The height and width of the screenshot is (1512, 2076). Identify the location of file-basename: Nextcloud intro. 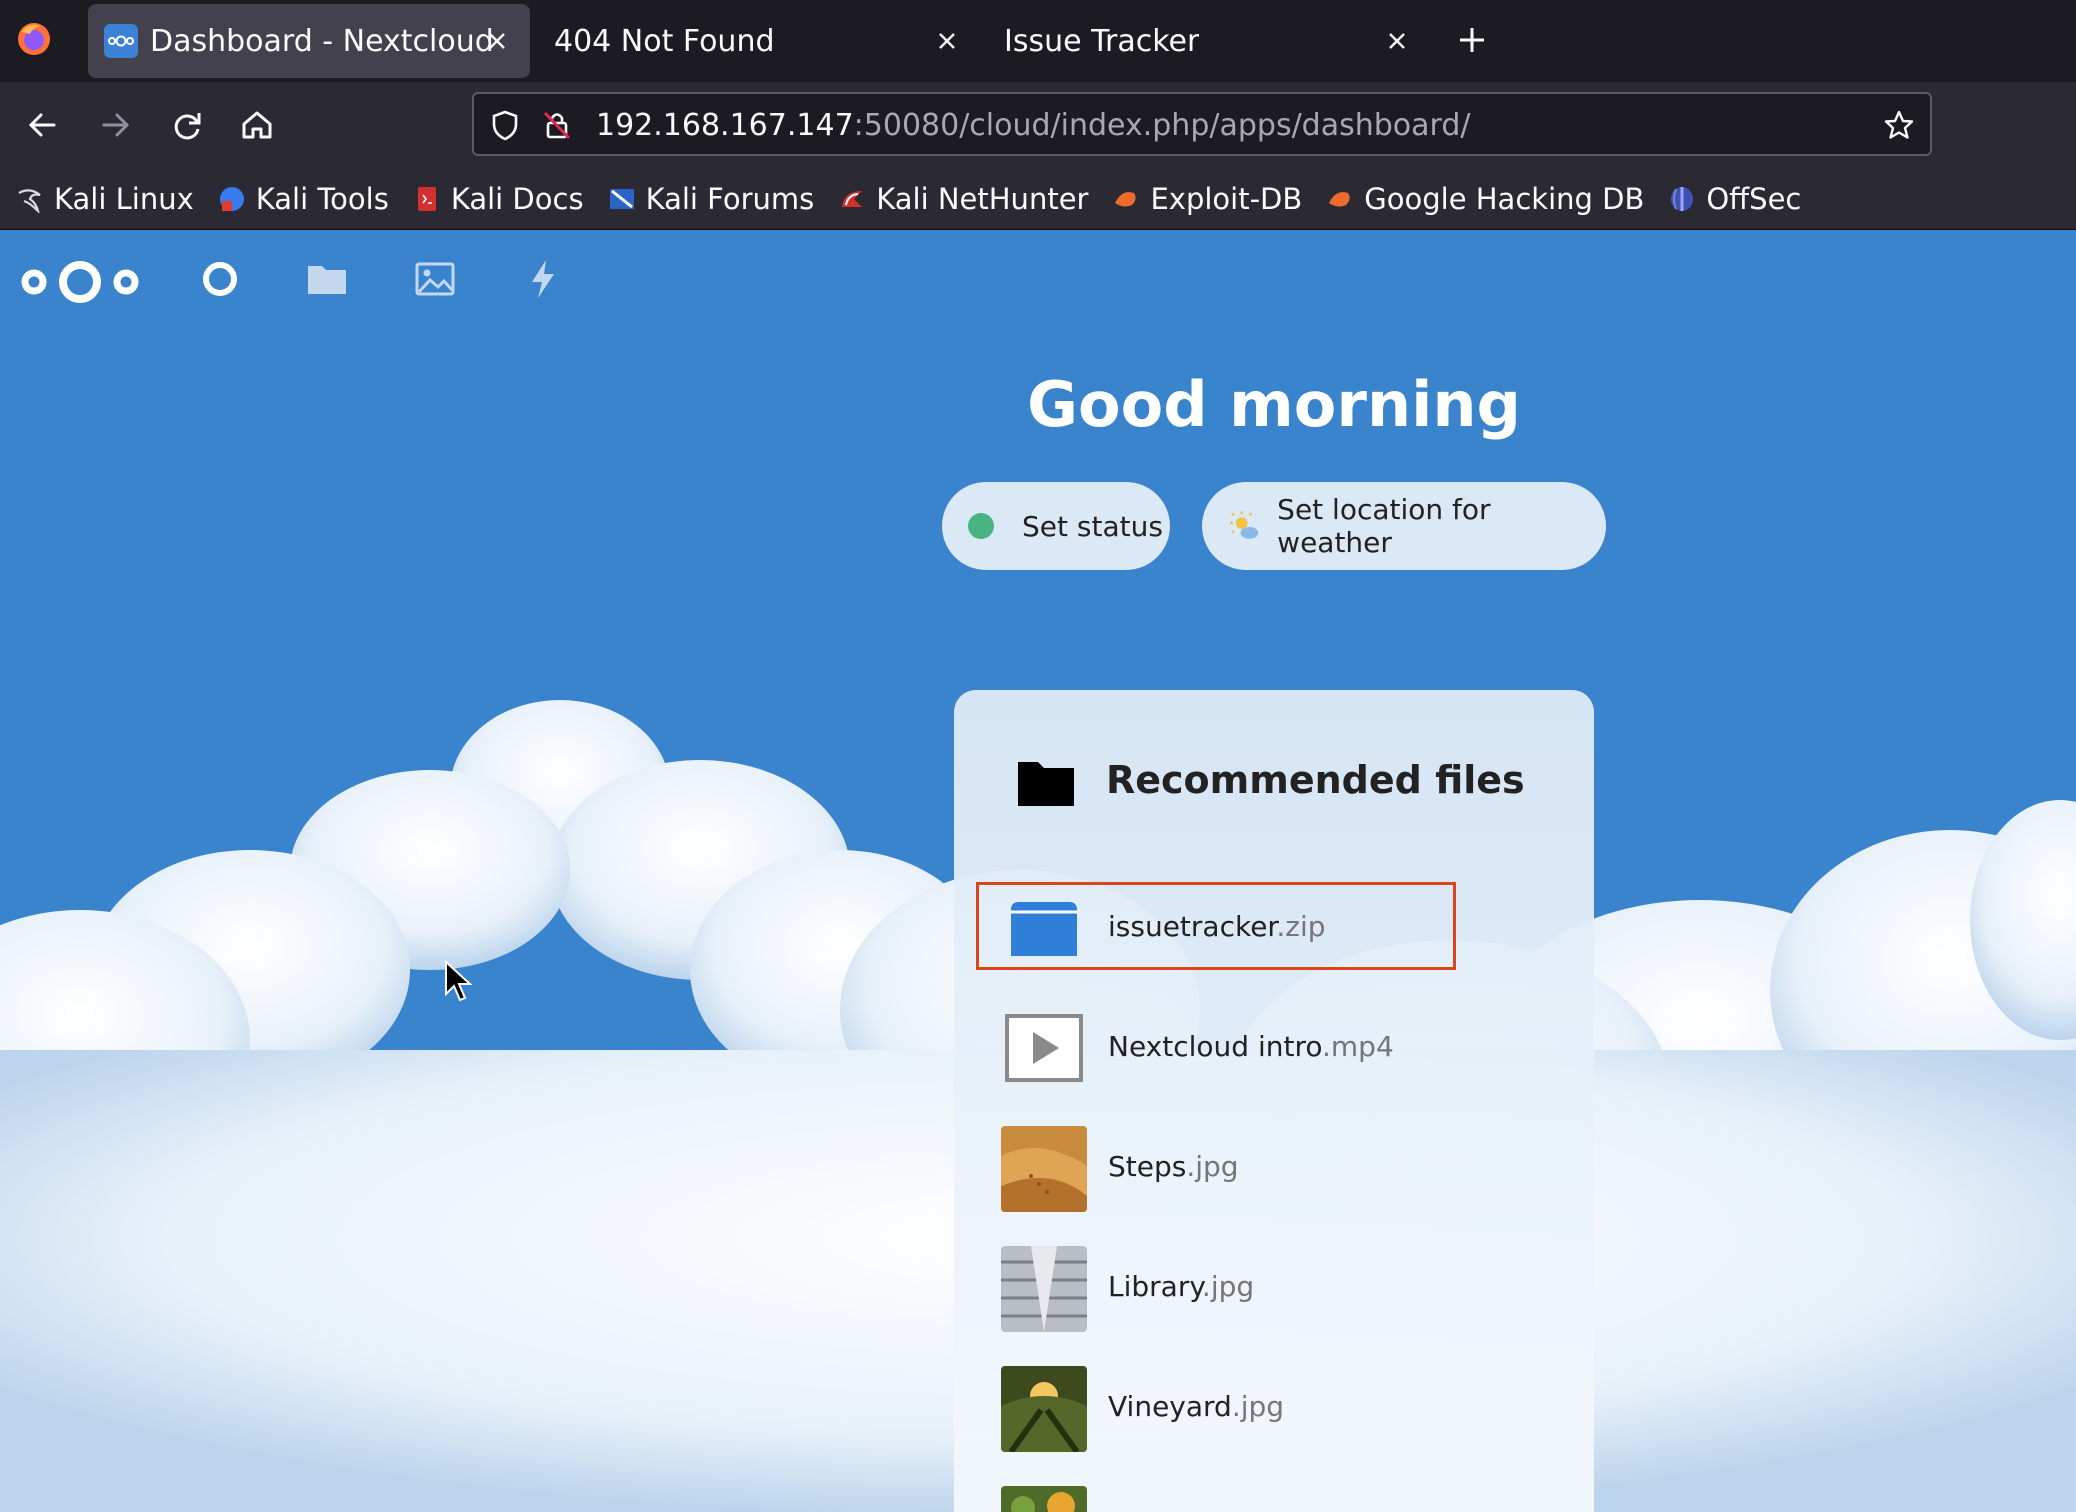
(1215, 1046).